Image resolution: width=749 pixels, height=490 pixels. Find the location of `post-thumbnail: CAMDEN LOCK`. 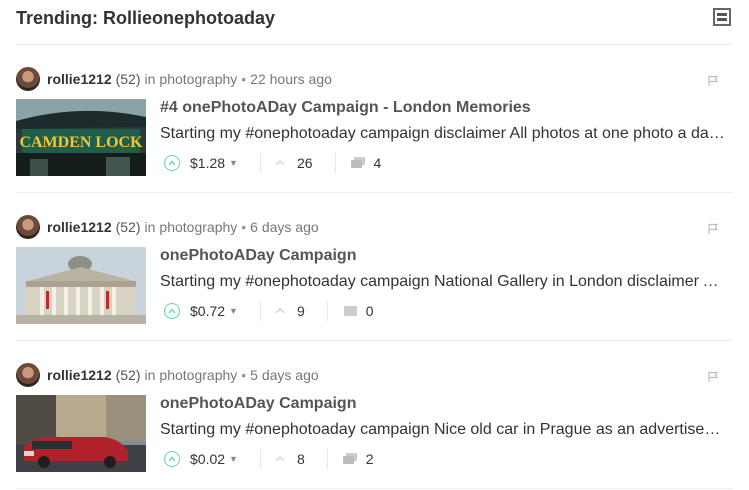

post-thumbnail: CAMDEN LOCK is located at coordinates (81, 137).